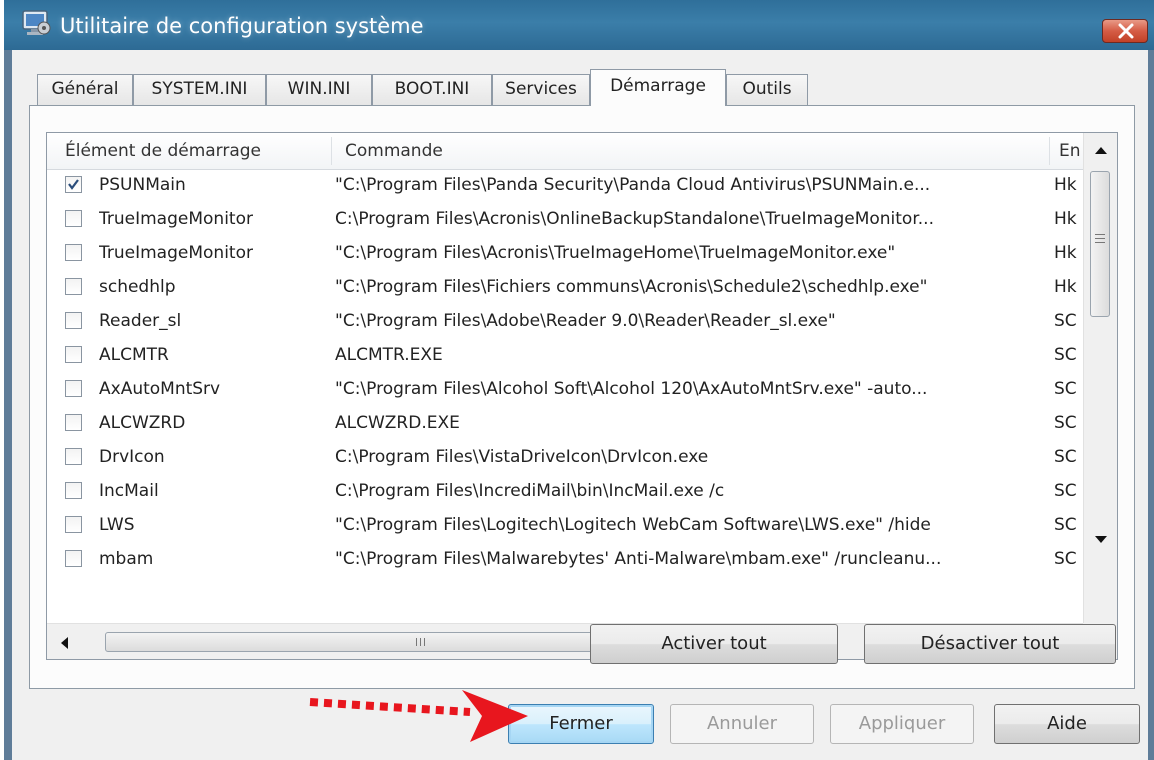 Image resolution: width=1154 pixels, height=760 pixels. What do you see at coordinates (1100, 244) in the screenshot?
I see `vertical-scroll-thumb` at bounding box center [1100, 244].